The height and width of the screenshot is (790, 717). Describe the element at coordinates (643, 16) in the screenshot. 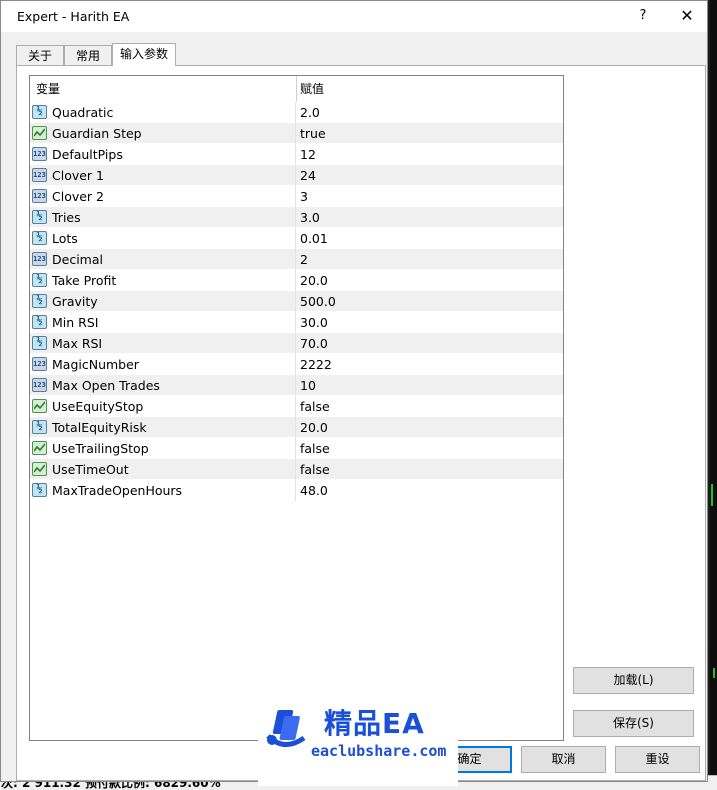

I see `help-button: ?` at that location.